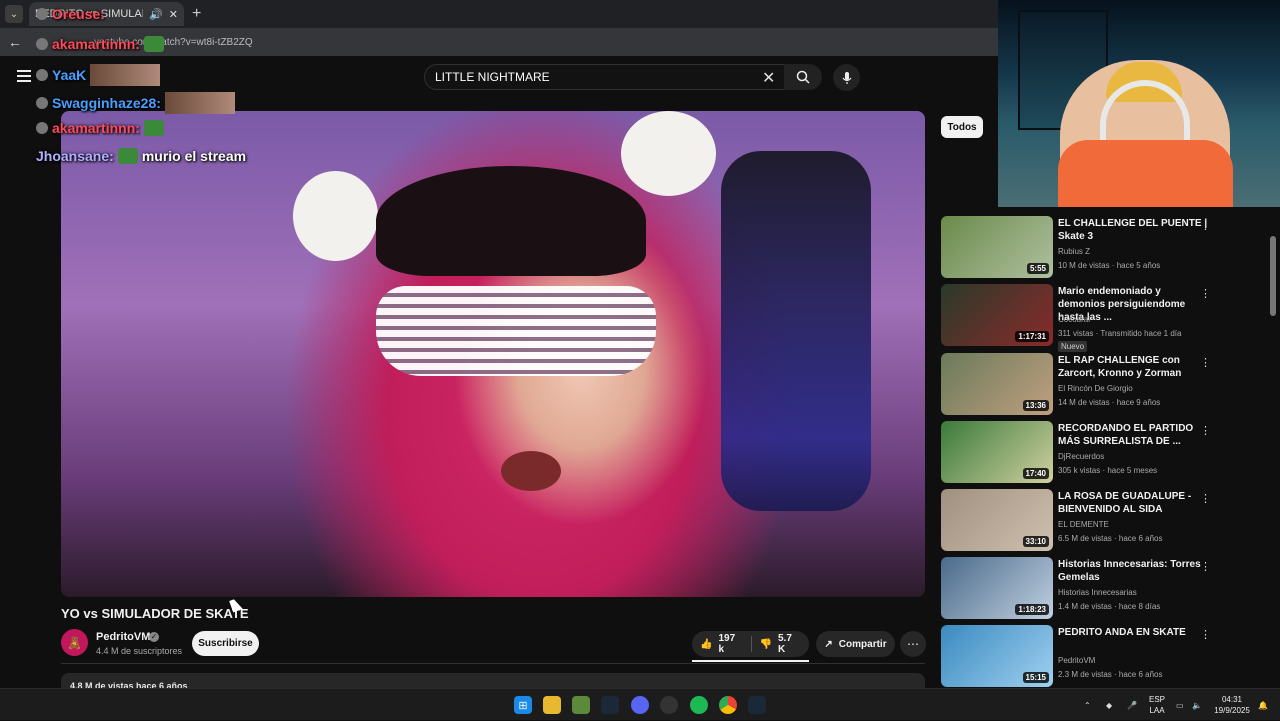 This screenshot has width=1280, height=721. Describe the element at coordinates (1087, 705) in the screenshot. I see `tray-chevron-icon: ⌃` at that location.